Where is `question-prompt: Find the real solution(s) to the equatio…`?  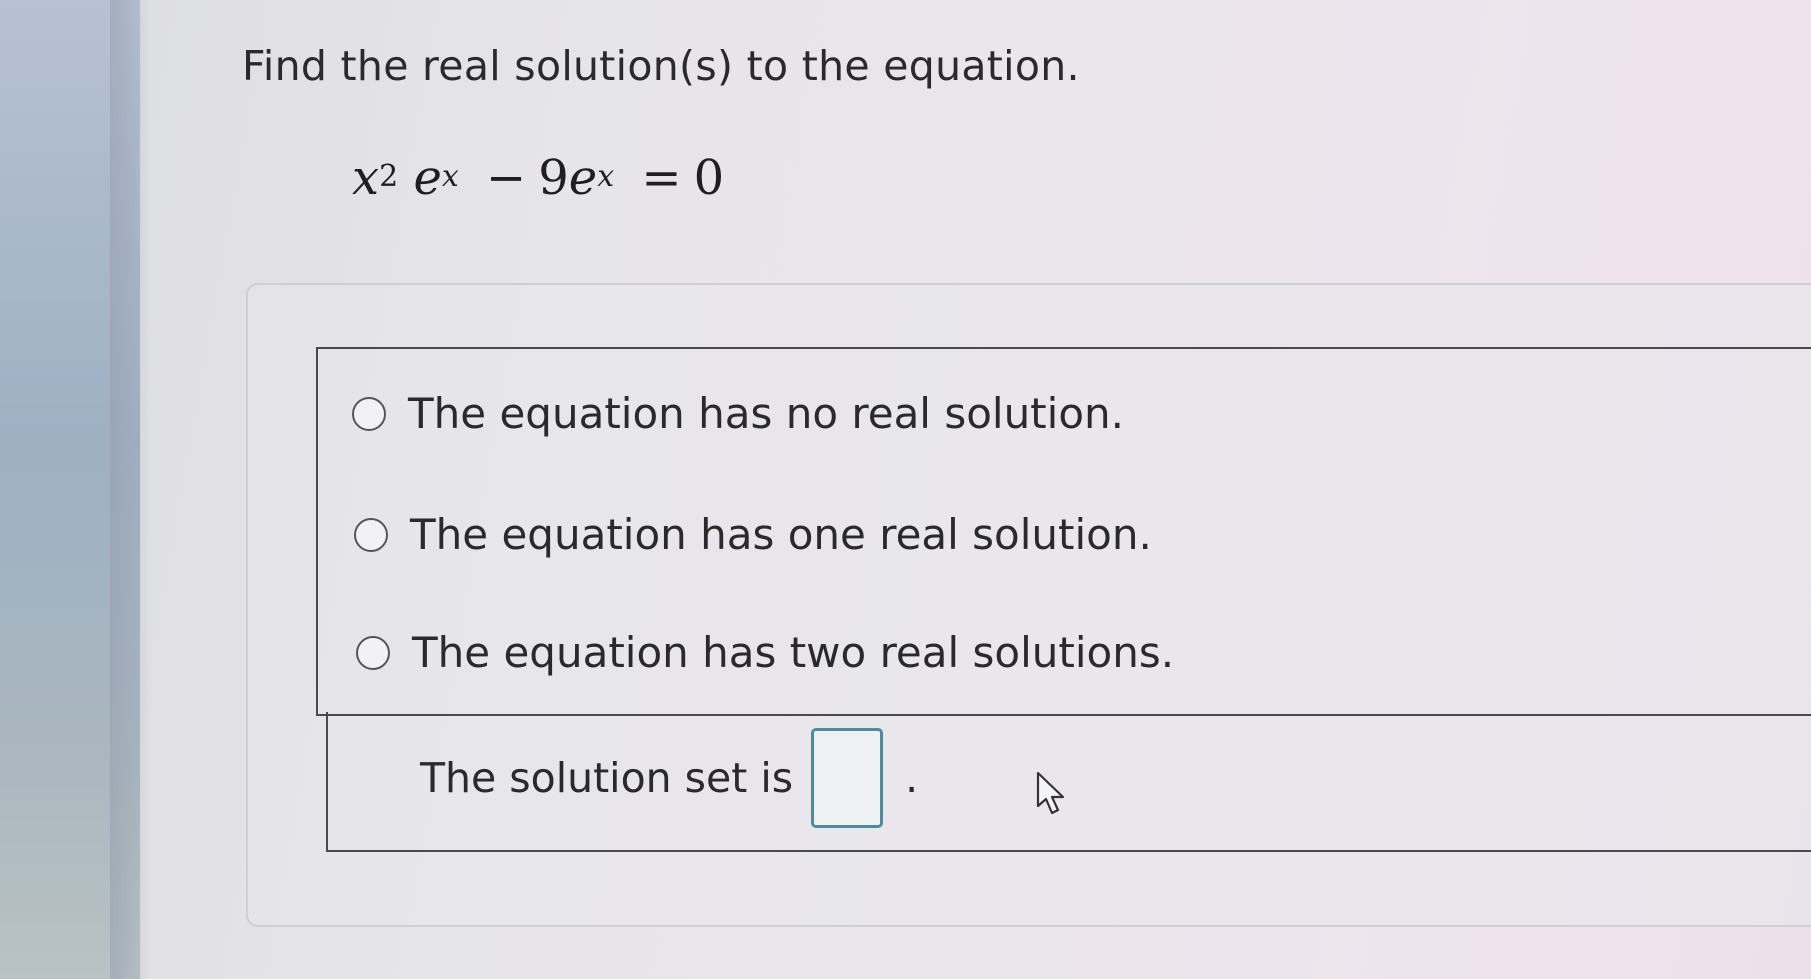
question-prompt: Find the real solution(s) to the equatio… is located at coordinates (661, 66).